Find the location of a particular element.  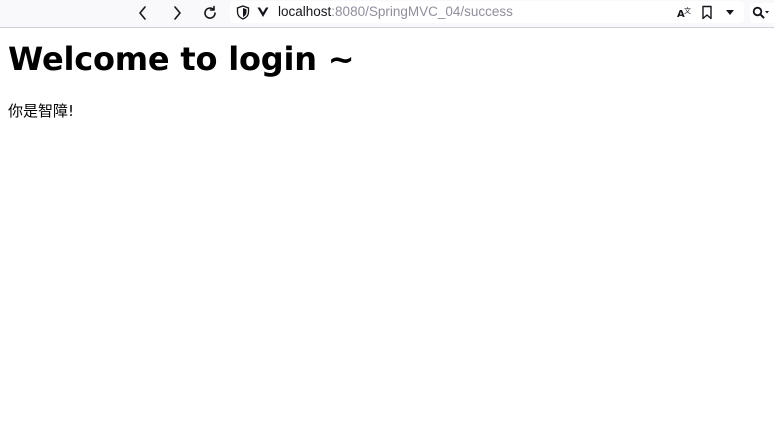

url-bar: localhost:8080/SpringMVC_04/success A 文 is located at coordinates (487, 12).